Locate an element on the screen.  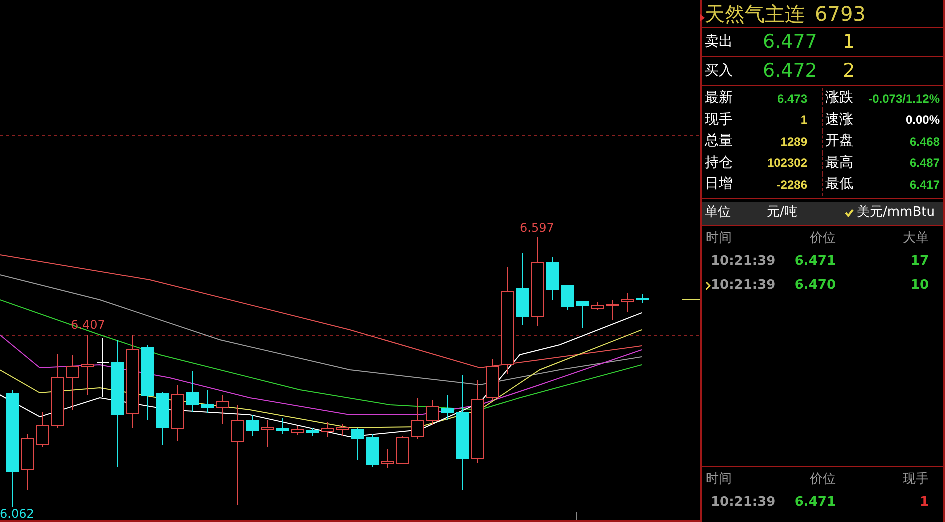
stat-label: 总量 is located at coordinates (719, 142).